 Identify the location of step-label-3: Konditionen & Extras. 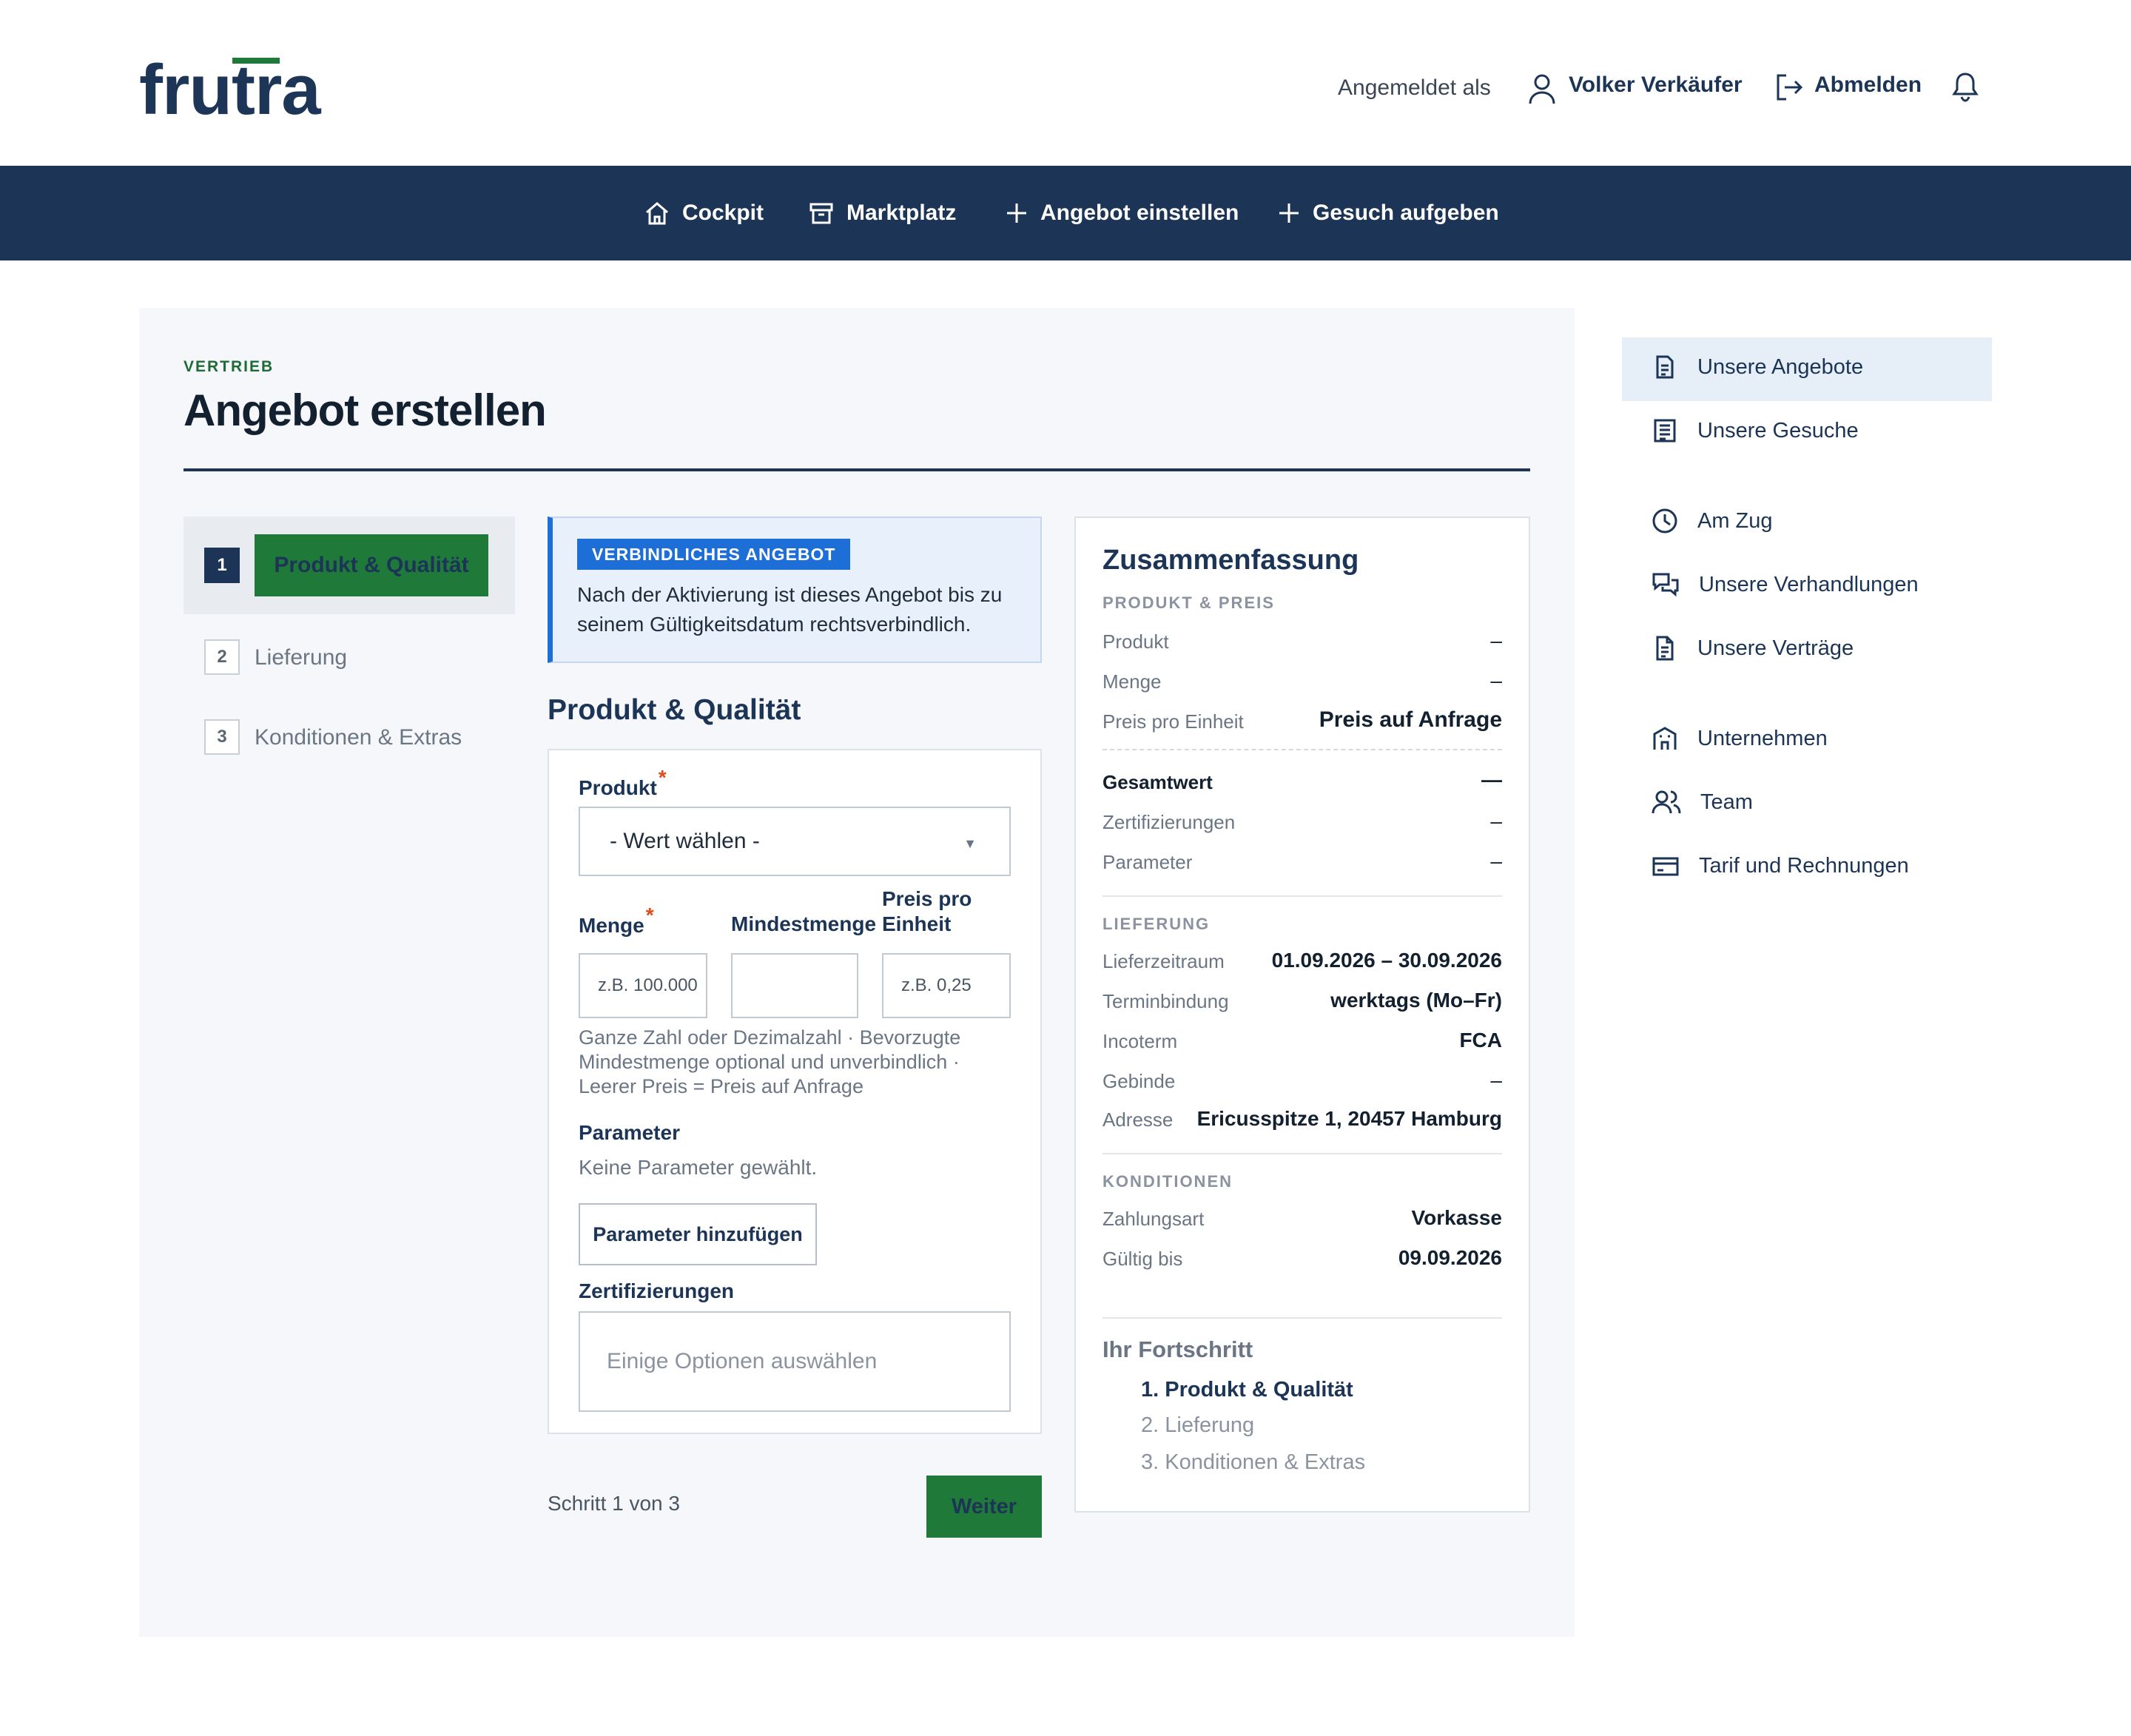
(358, 737).